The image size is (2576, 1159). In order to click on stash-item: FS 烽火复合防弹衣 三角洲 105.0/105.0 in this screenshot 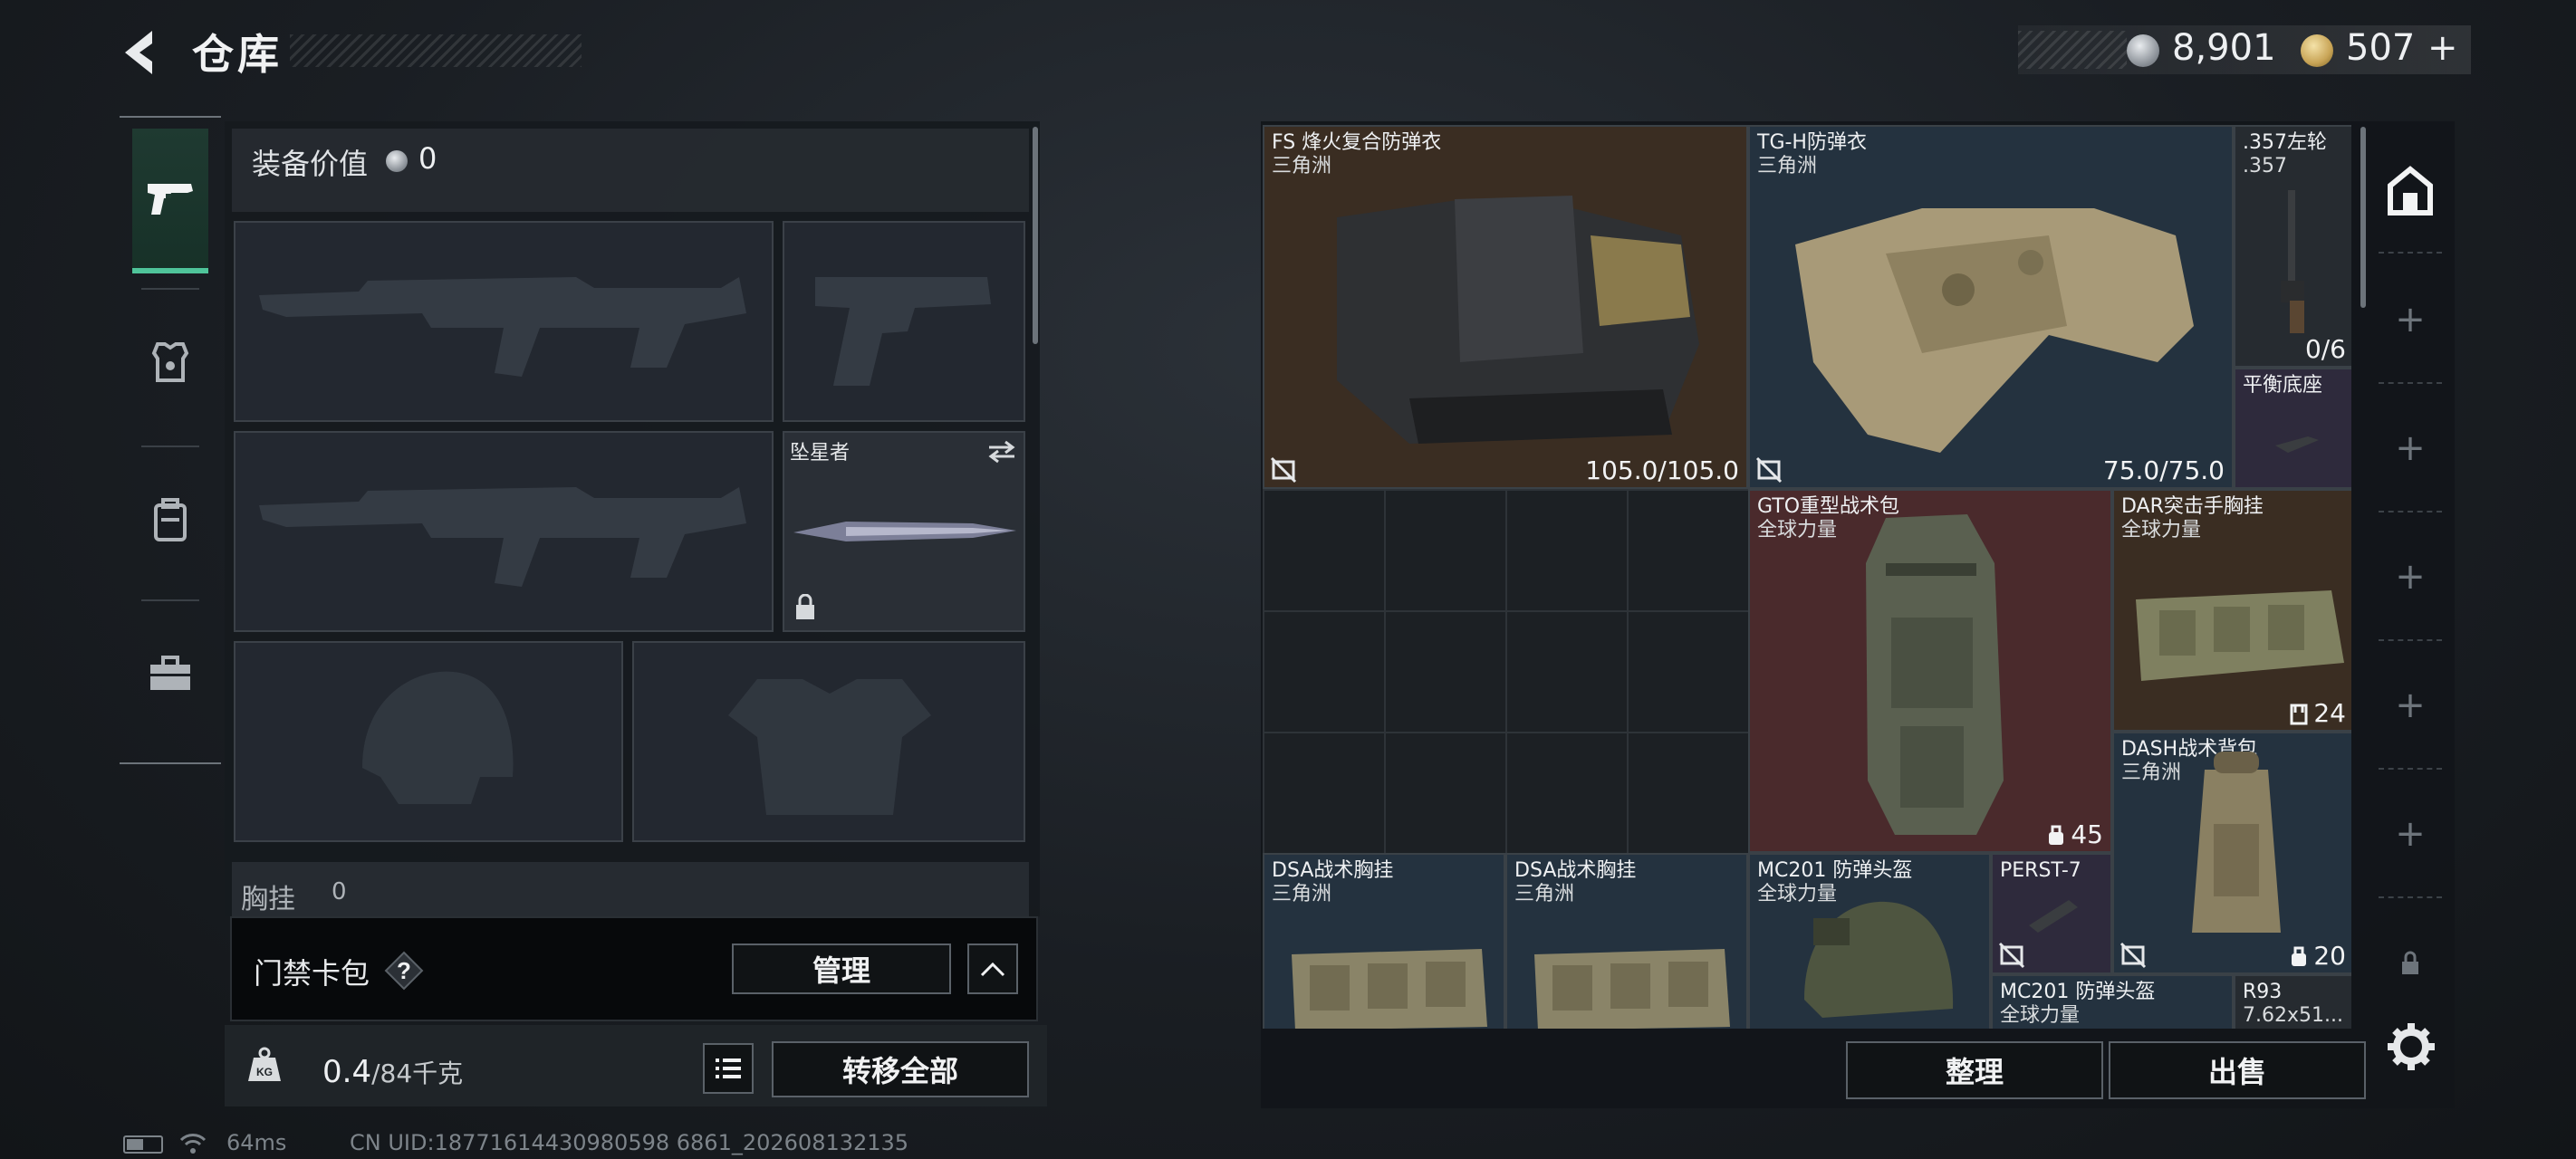, I will do `click(1505, 307)`.